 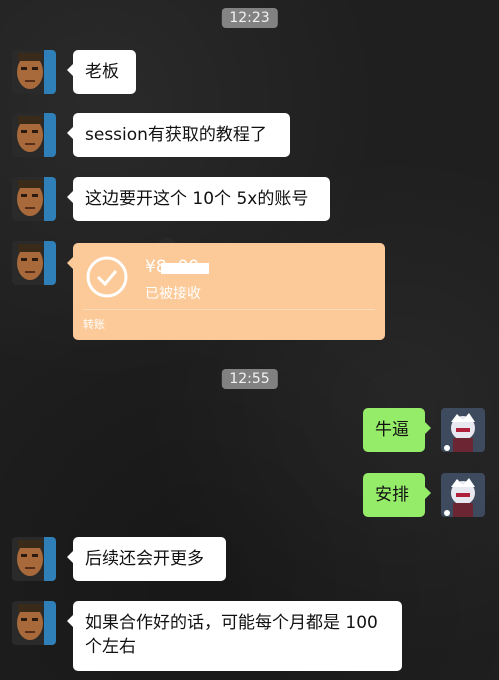 I want to click on message-bubble: 这边要开这个 10个 5x的账号, so click(x=198, y=199).